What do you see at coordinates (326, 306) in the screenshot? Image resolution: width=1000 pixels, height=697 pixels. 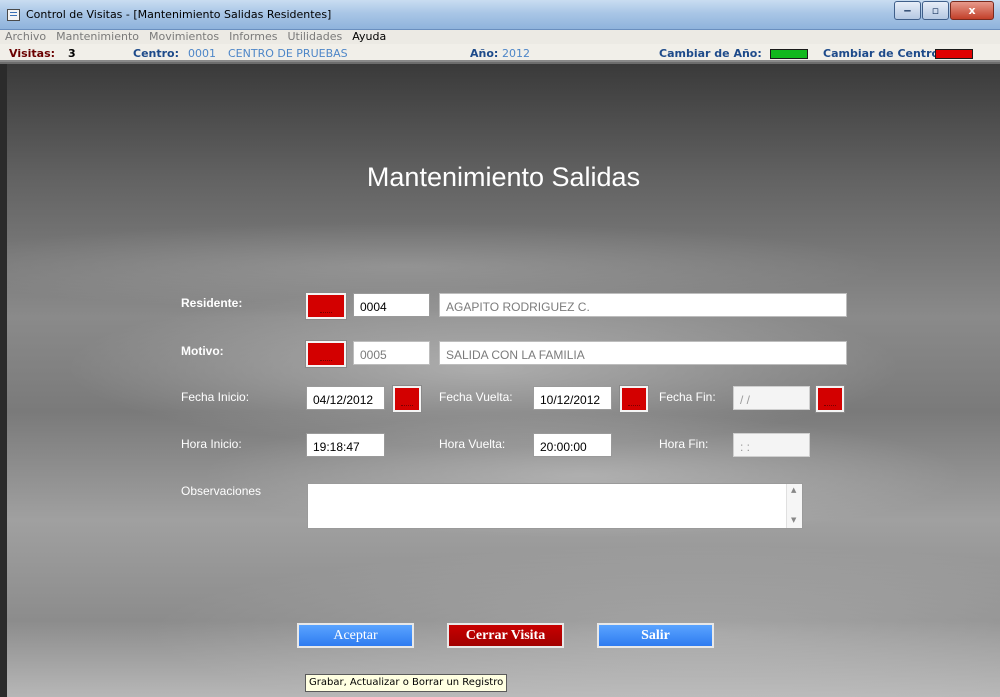 I see `residente-lookup-button` at bounding box center [326, 306].